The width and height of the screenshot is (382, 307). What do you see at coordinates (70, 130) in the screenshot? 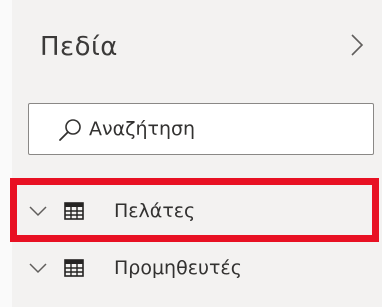
I see `search-icon` at bounding box center [70, 130].